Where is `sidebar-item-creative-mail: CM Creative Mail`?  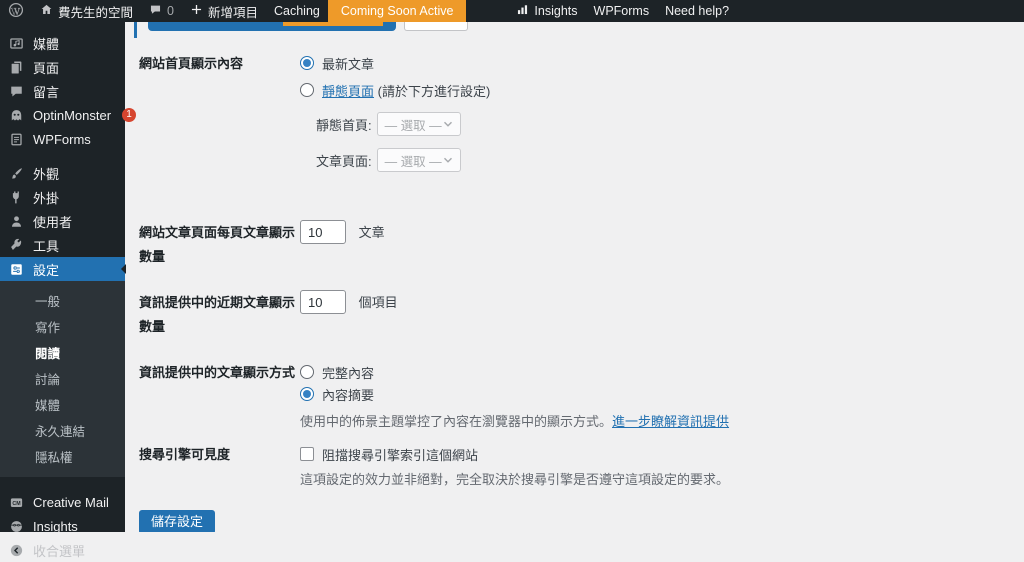 sidebar-item-creative-mail: CM Creative Mail is located at coordinates (62, 502).